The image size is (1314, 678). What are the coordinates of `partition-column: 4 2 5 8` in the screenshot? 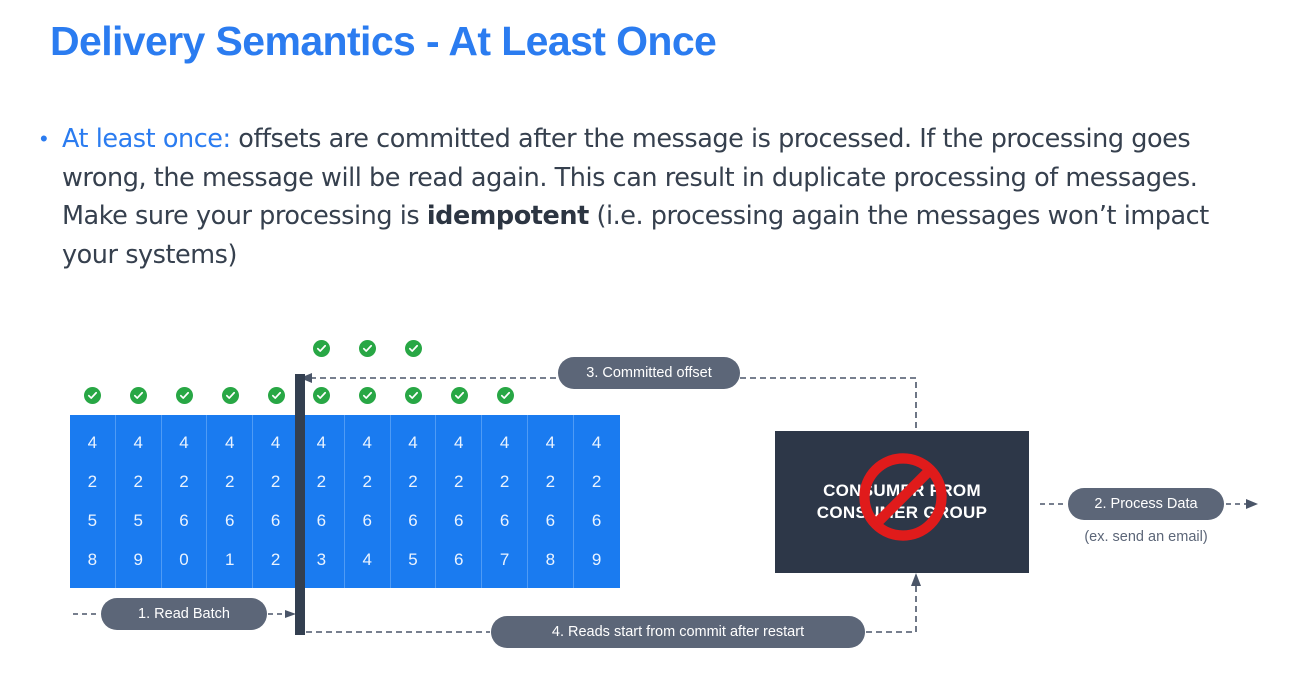 It's located at (93, 501).